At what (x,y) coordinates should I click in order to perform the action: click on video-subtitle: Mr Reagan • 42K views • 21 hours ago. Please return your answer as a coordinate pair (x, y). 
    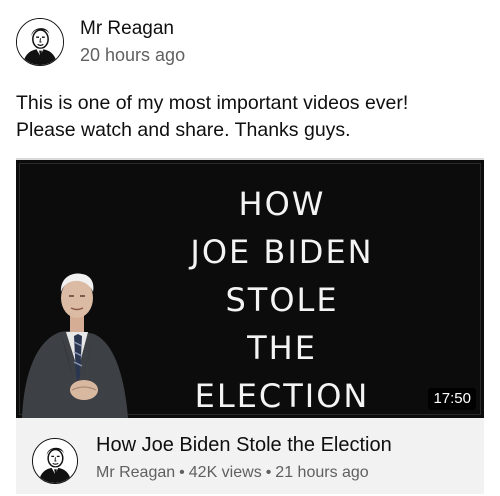
    Looking at the image, I should click on (244, 473).